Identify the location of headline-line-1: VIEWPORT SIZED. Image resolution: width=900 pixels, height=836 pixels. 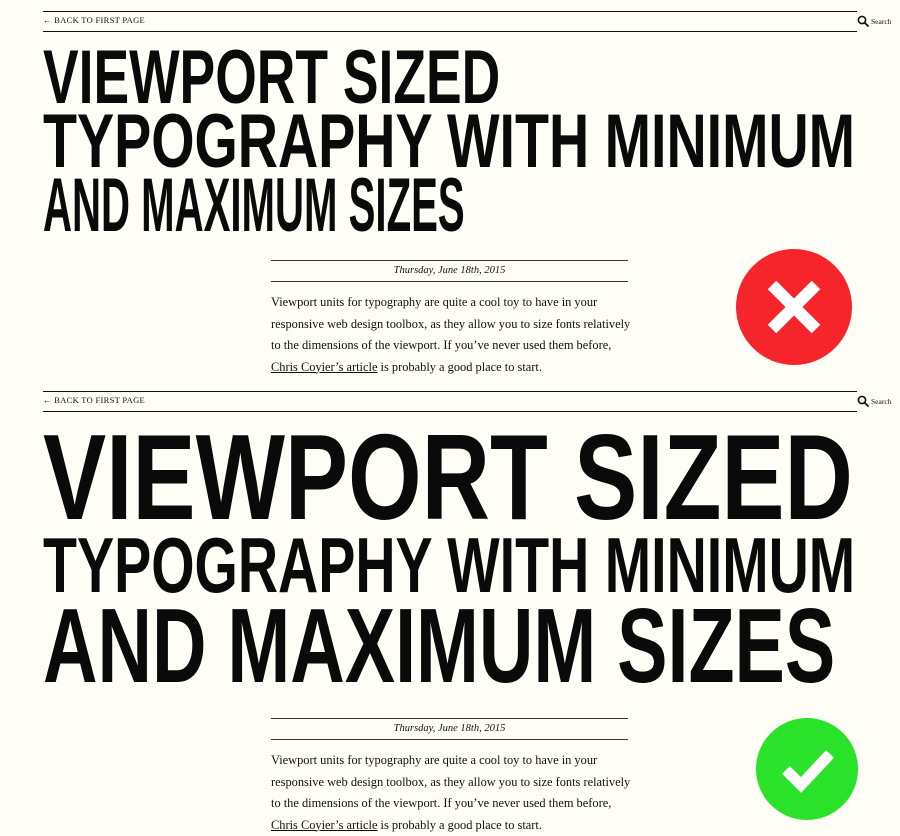
(448, 477).